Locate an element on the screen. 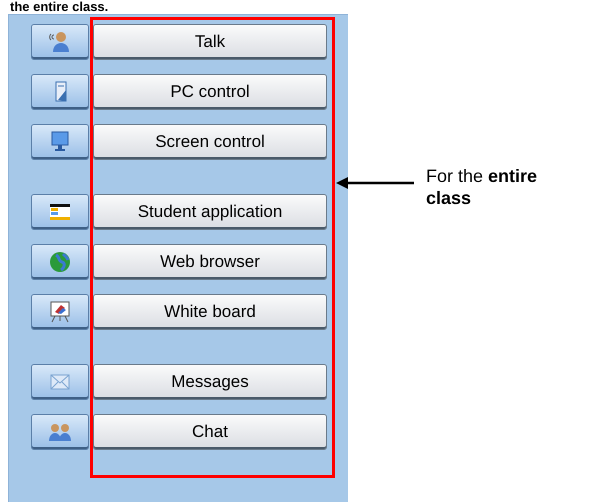 The image size is (591, 502). action-button: White board is located at coordinates (210, 312).